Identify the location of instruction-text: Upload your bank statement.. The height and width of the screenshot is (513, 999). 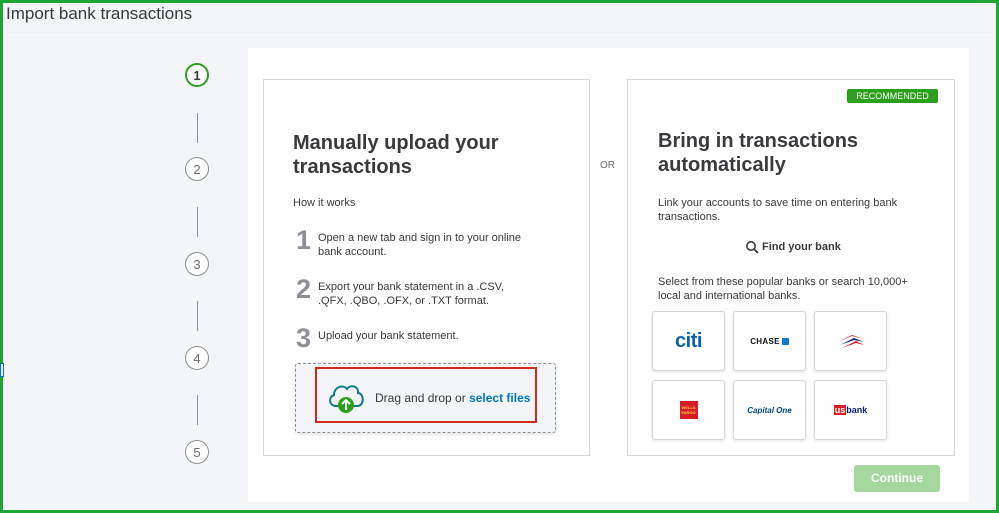
(388, 336).